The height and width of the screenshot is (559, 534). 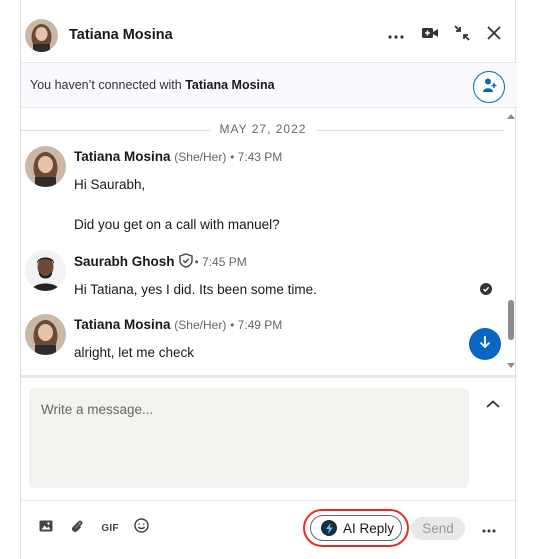 I want to click on image-icon, so click(x=46, y=528).